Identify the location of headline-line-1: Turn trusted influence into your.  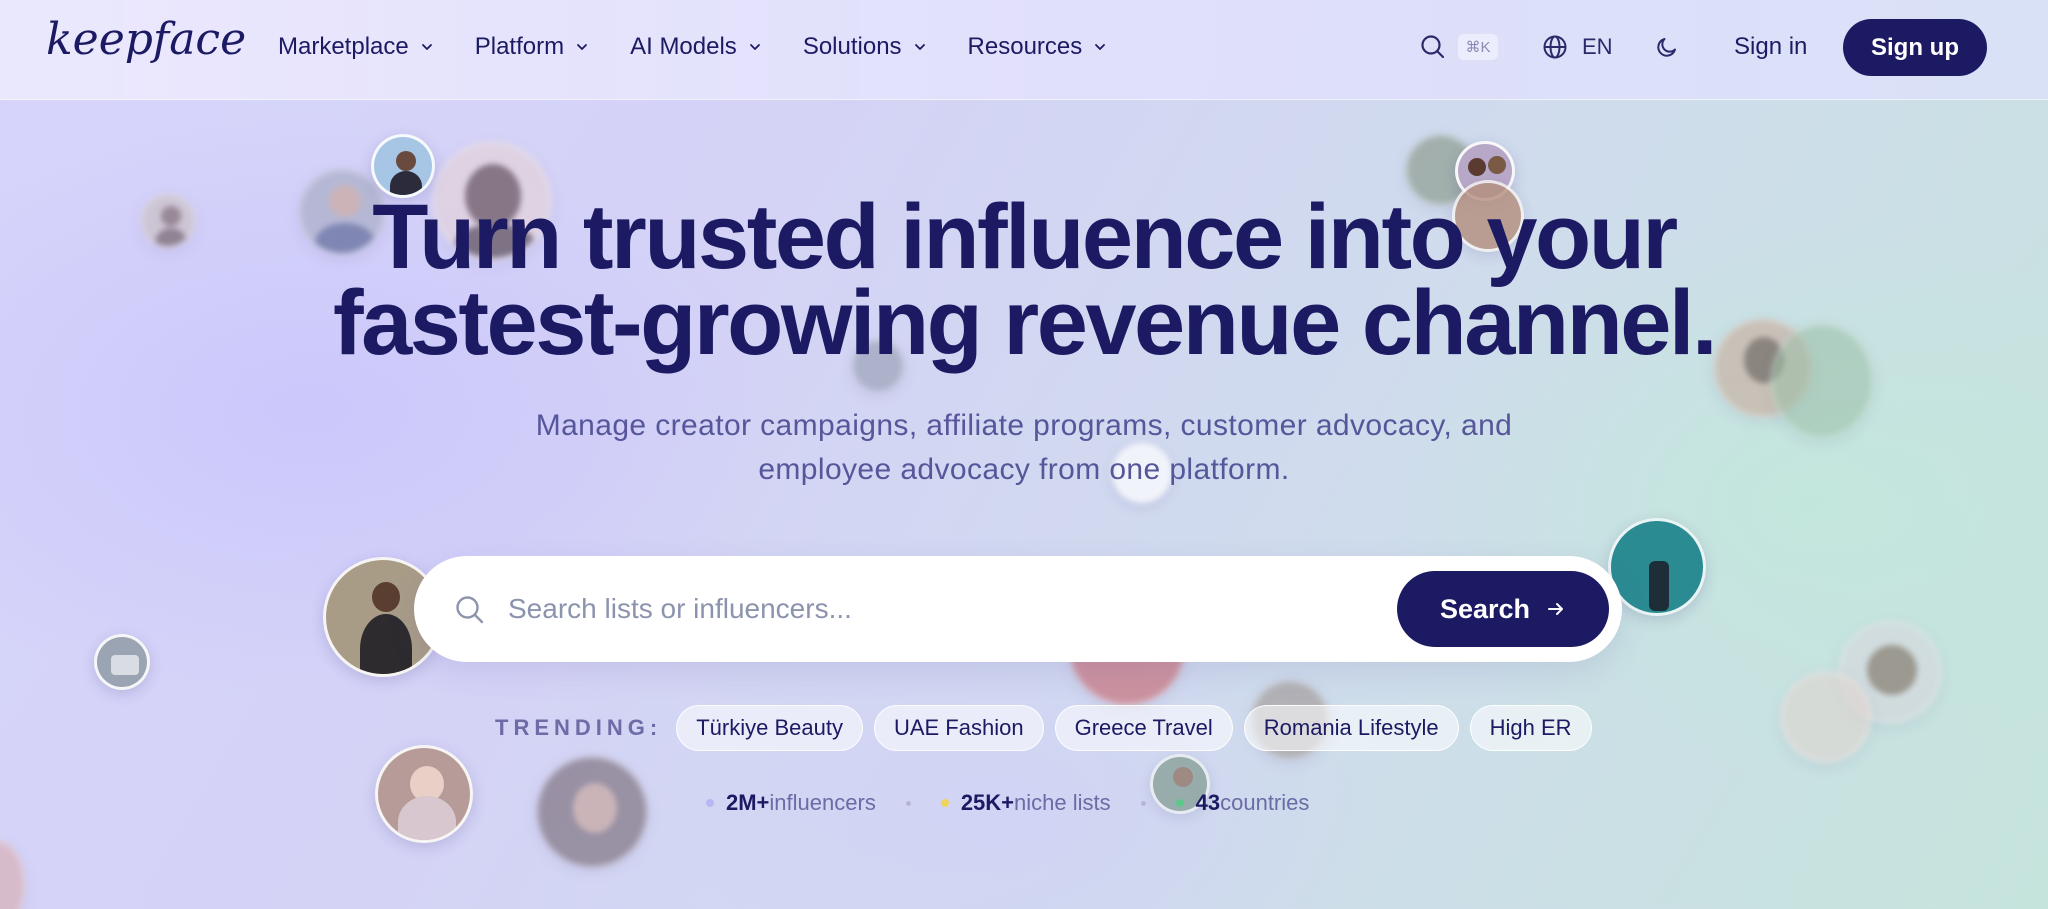
(1025, 237).